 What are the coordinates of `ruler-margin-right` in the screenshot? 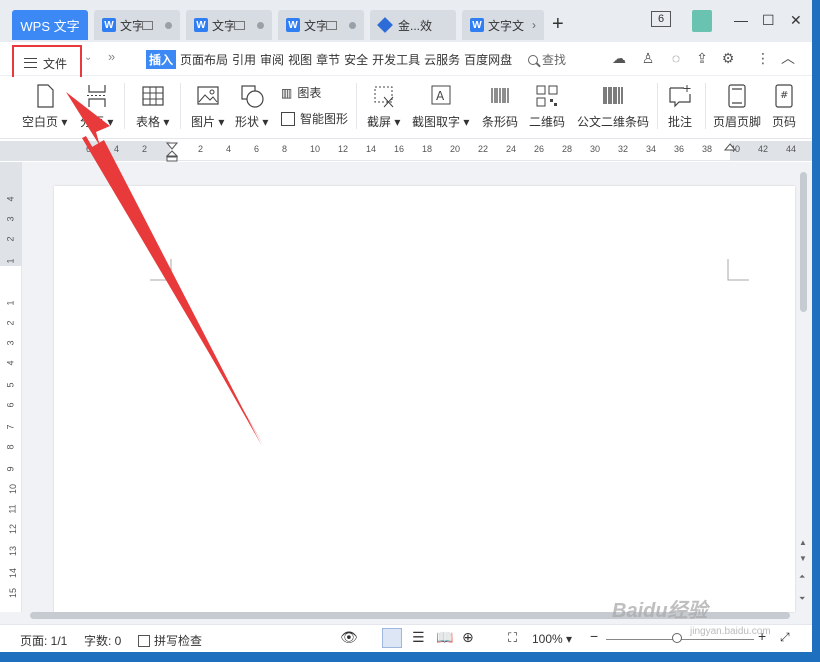 It's located at (771, 151).